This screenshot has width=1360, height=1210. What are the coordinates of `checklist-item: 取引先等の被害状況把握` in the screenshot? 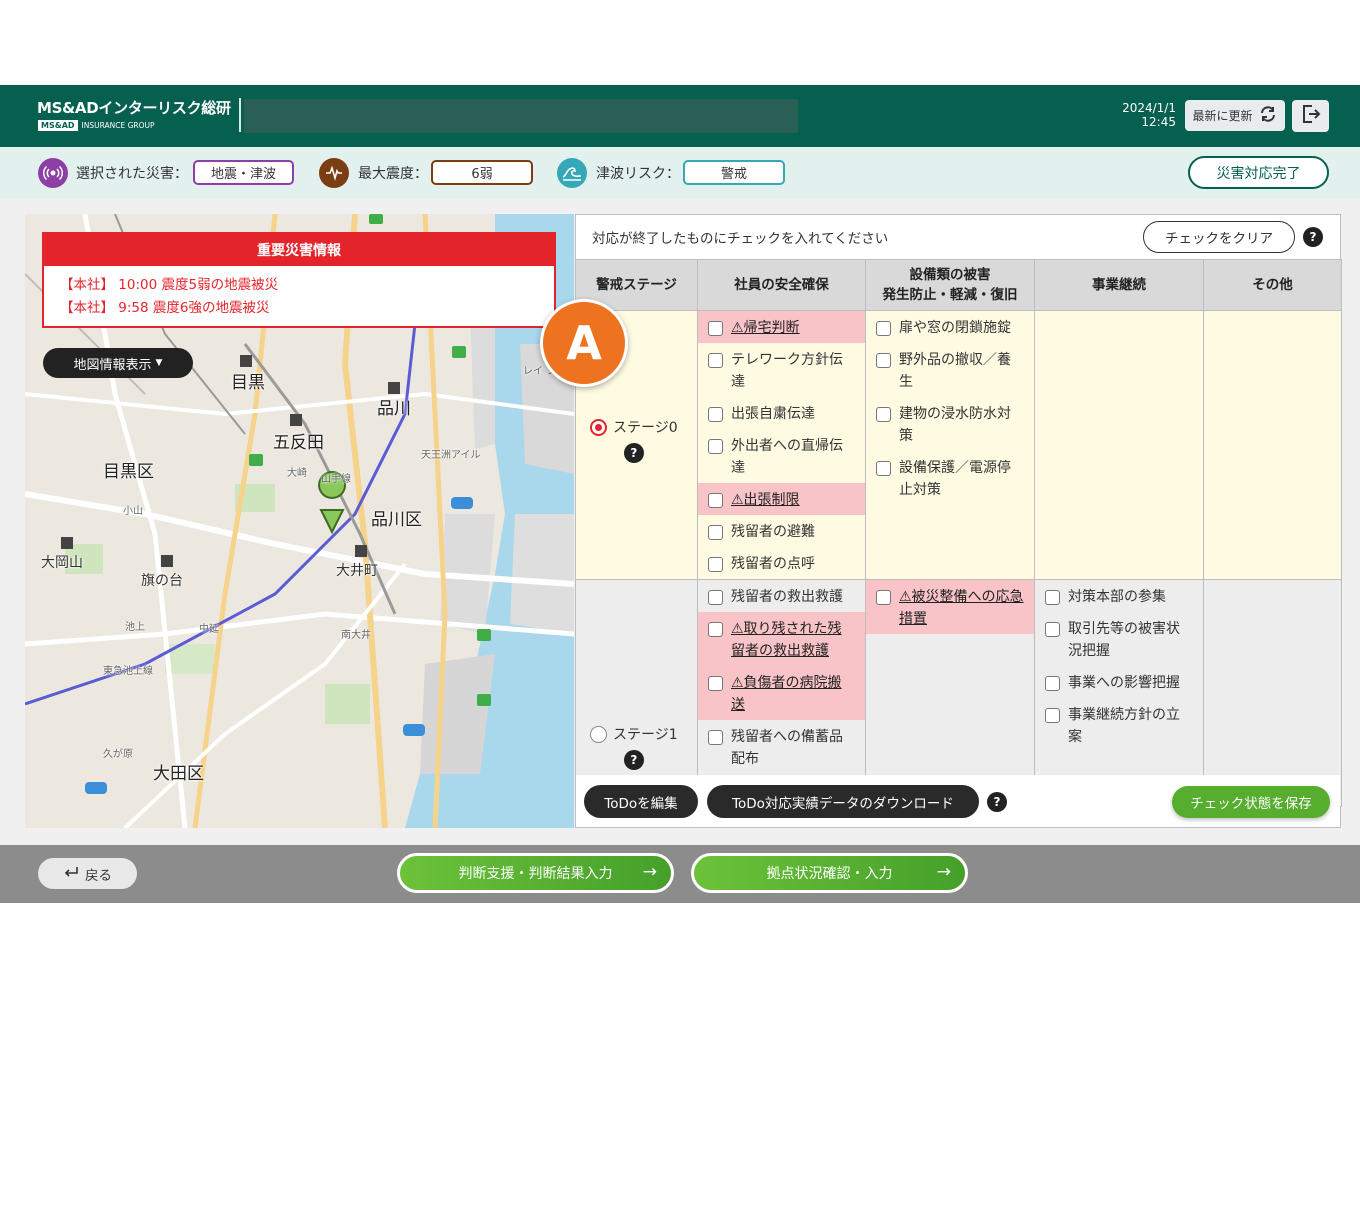 It's located at (1119, 639).